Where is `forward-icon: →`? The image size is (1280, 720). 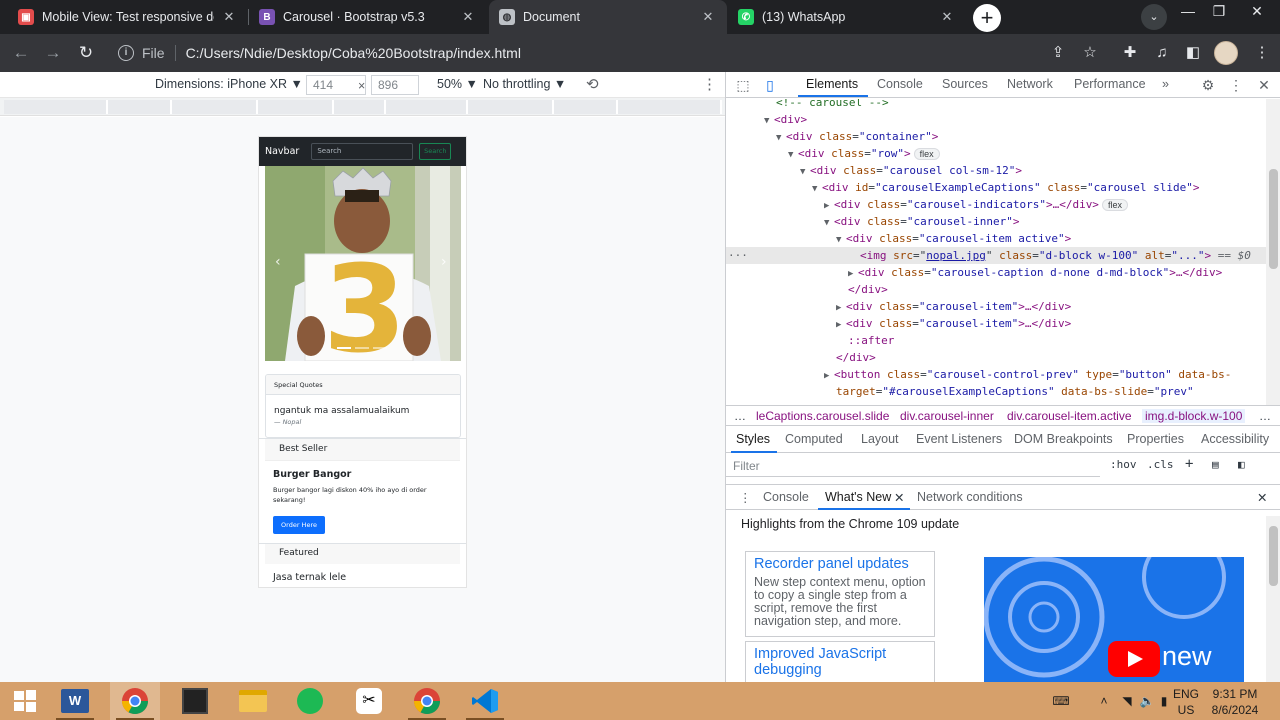 forward-icon: → is located at coordinates (53, 53).